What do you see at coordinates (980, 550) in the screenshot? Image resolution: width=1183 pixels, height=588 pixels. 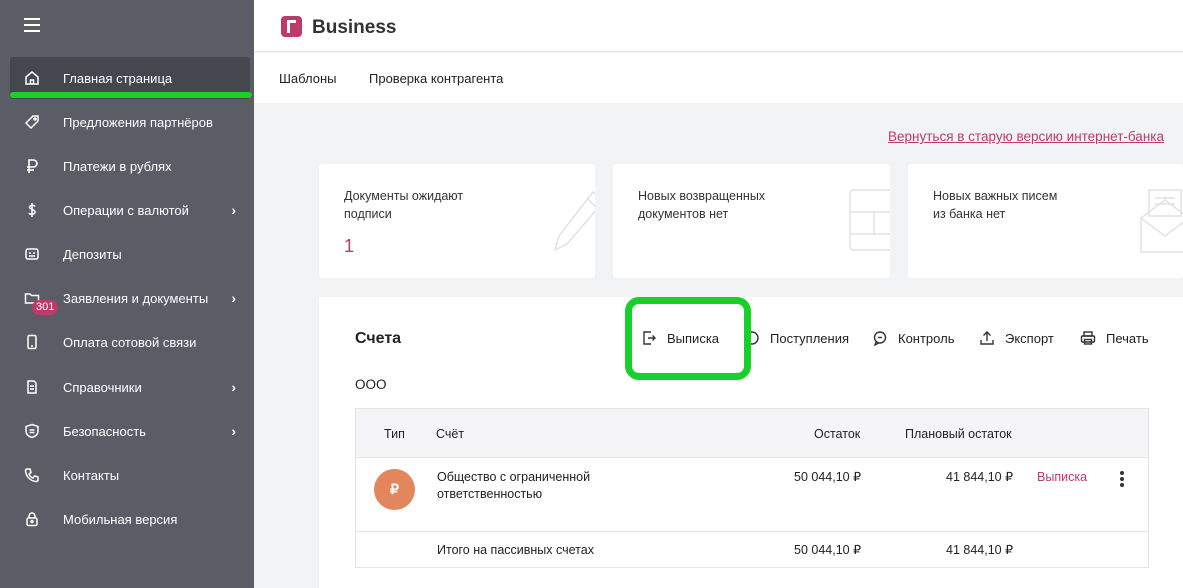 I see `total-planned-balance: 41 844,10 ₽` at bounding box center [980, 550].